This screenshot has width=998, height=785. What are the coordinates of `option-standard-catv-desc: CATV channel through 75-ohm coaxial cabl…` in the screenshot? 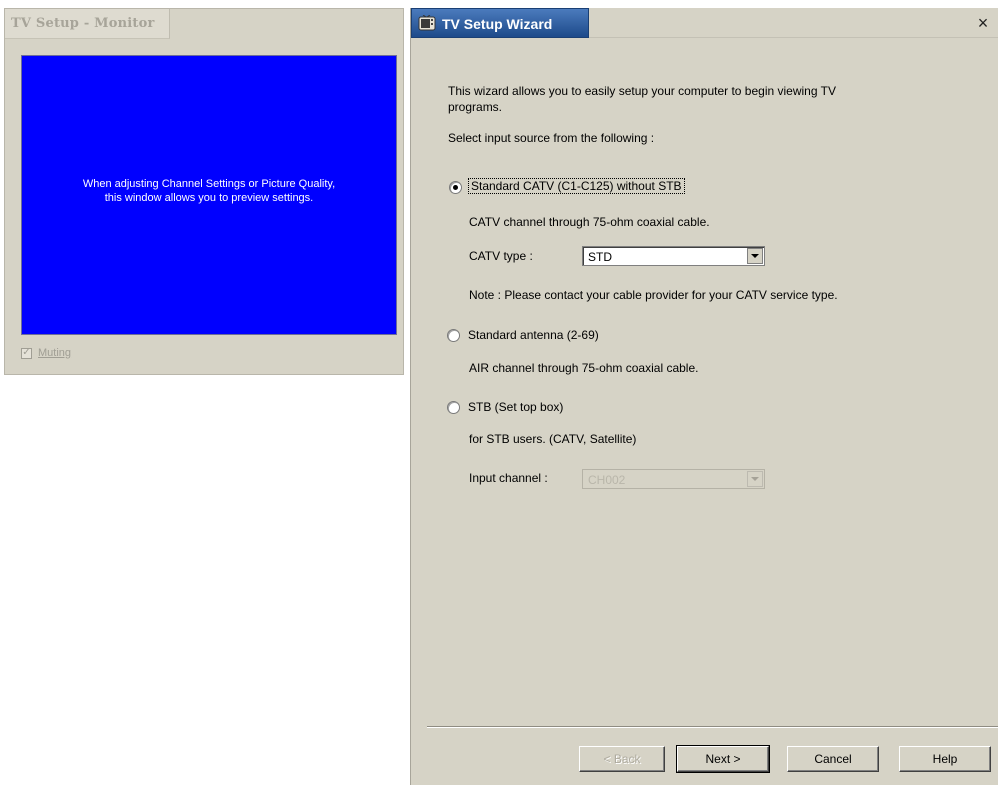 It's located at (589, 222).